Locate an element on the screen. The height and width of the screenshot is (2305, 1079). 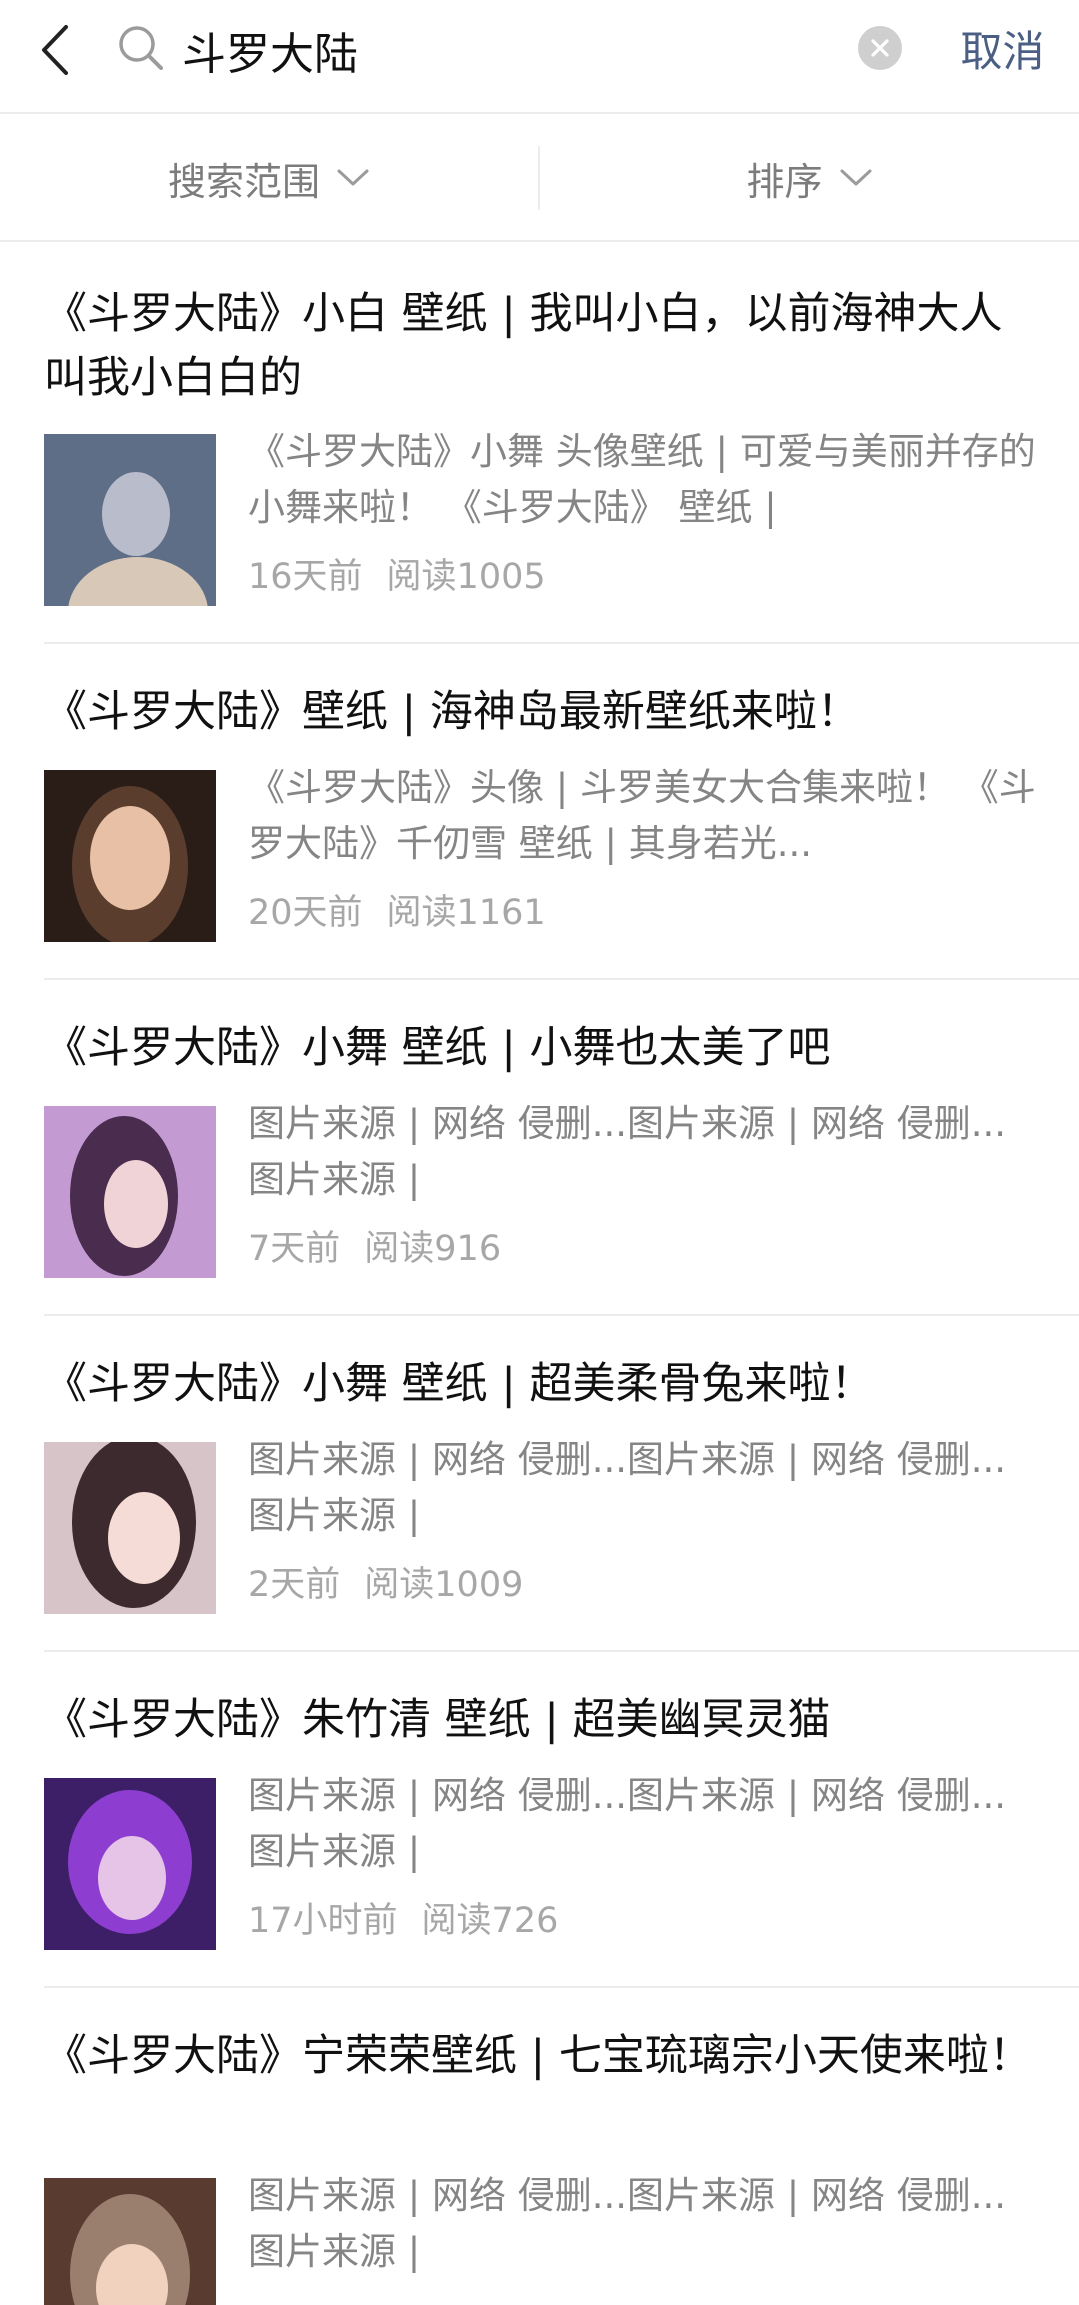
read-count: 阅读916 is located at coordinates (433, 1249).